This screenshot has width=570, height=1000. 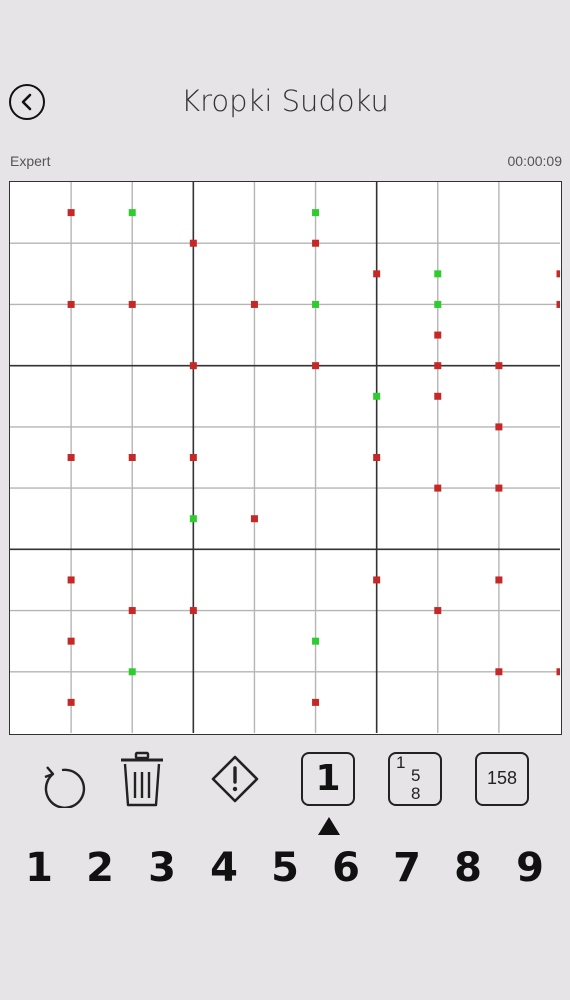 What do you see at coordinates (502, 779) in the screenshot?
I see `mode-pencil-center-button: 158` at bounding box center [502, 779].